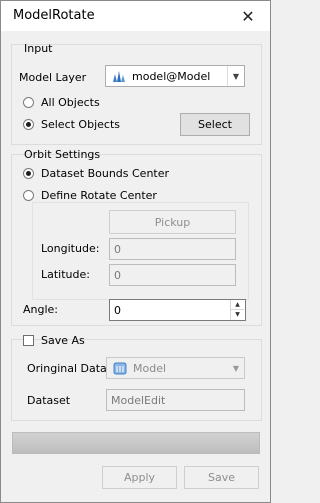  Describe the element at coordinates (80, 124) in the screenshot. I see `select-objects-label: Select Objects` at that location.